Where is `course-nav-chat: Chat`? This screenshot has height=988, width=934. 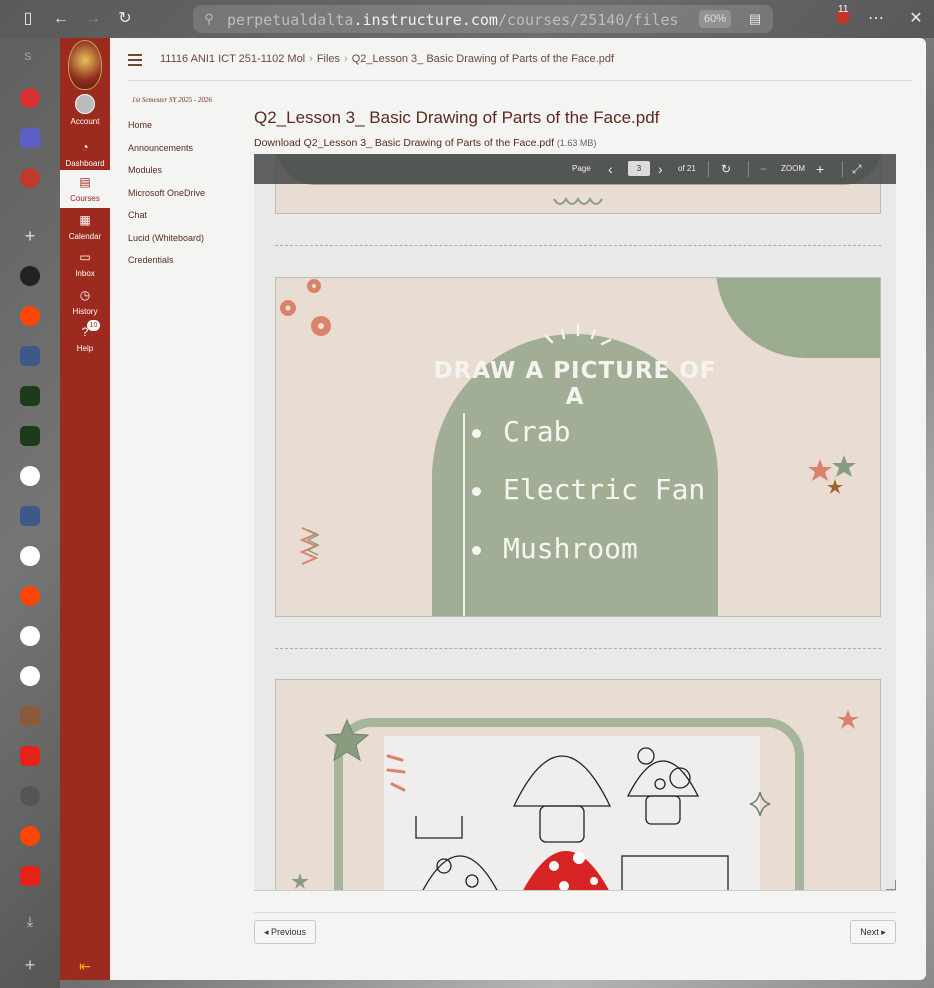 course-nav-chat: Chat is located at coordinates (188, 215).